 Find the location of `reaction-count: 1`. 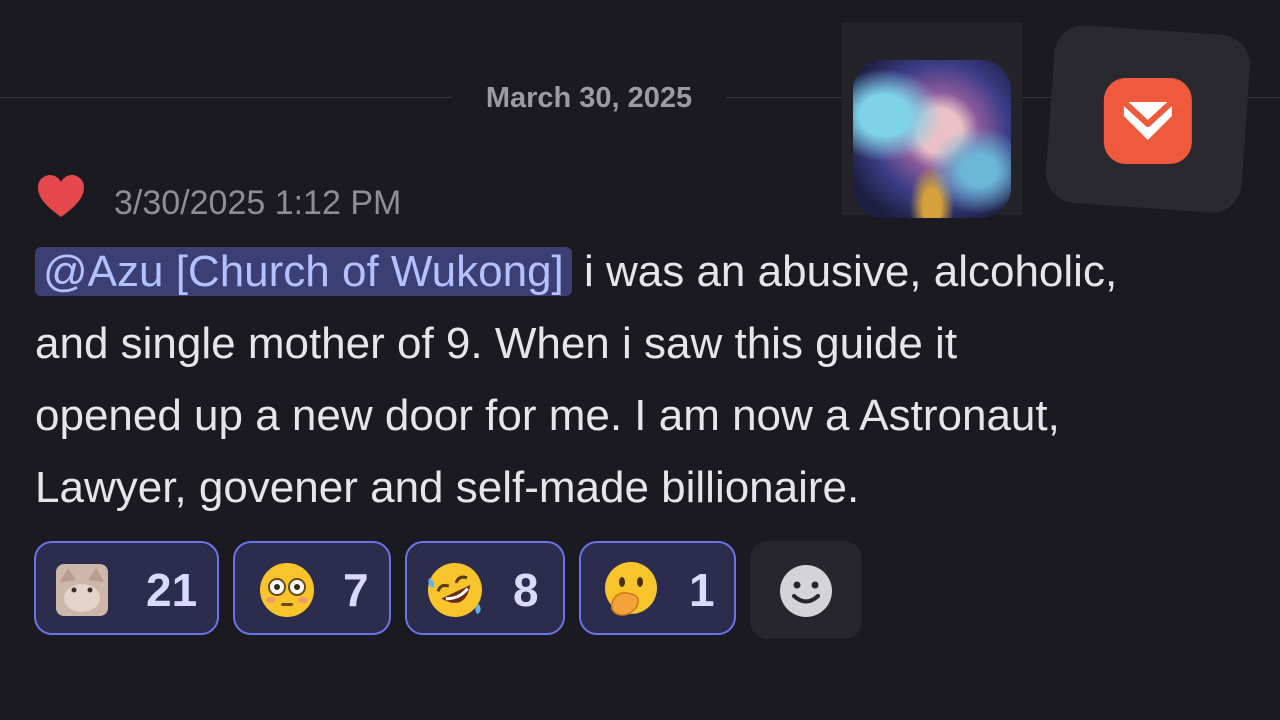

reaction-count: 1 is located at coordinates (702, 590).